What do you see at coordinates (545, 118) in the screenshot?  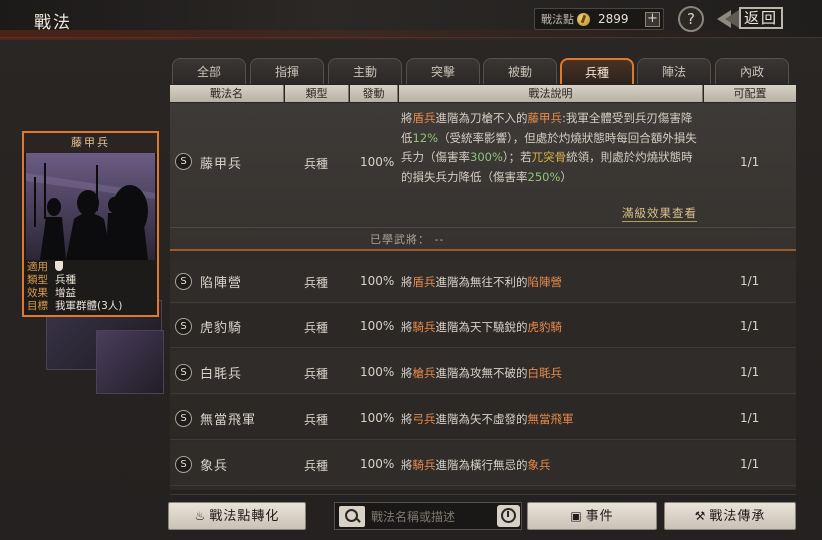 I see `desc-keyword: 藤甲兵` at bounding box center [545, 118].